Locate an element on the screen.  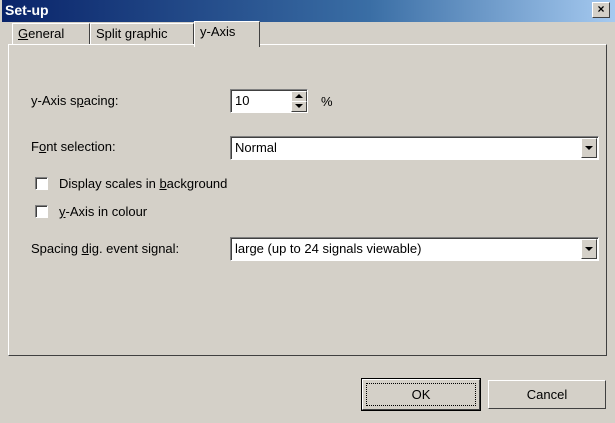
font-selection-dropdown-button is located at coordinates (589, 148).